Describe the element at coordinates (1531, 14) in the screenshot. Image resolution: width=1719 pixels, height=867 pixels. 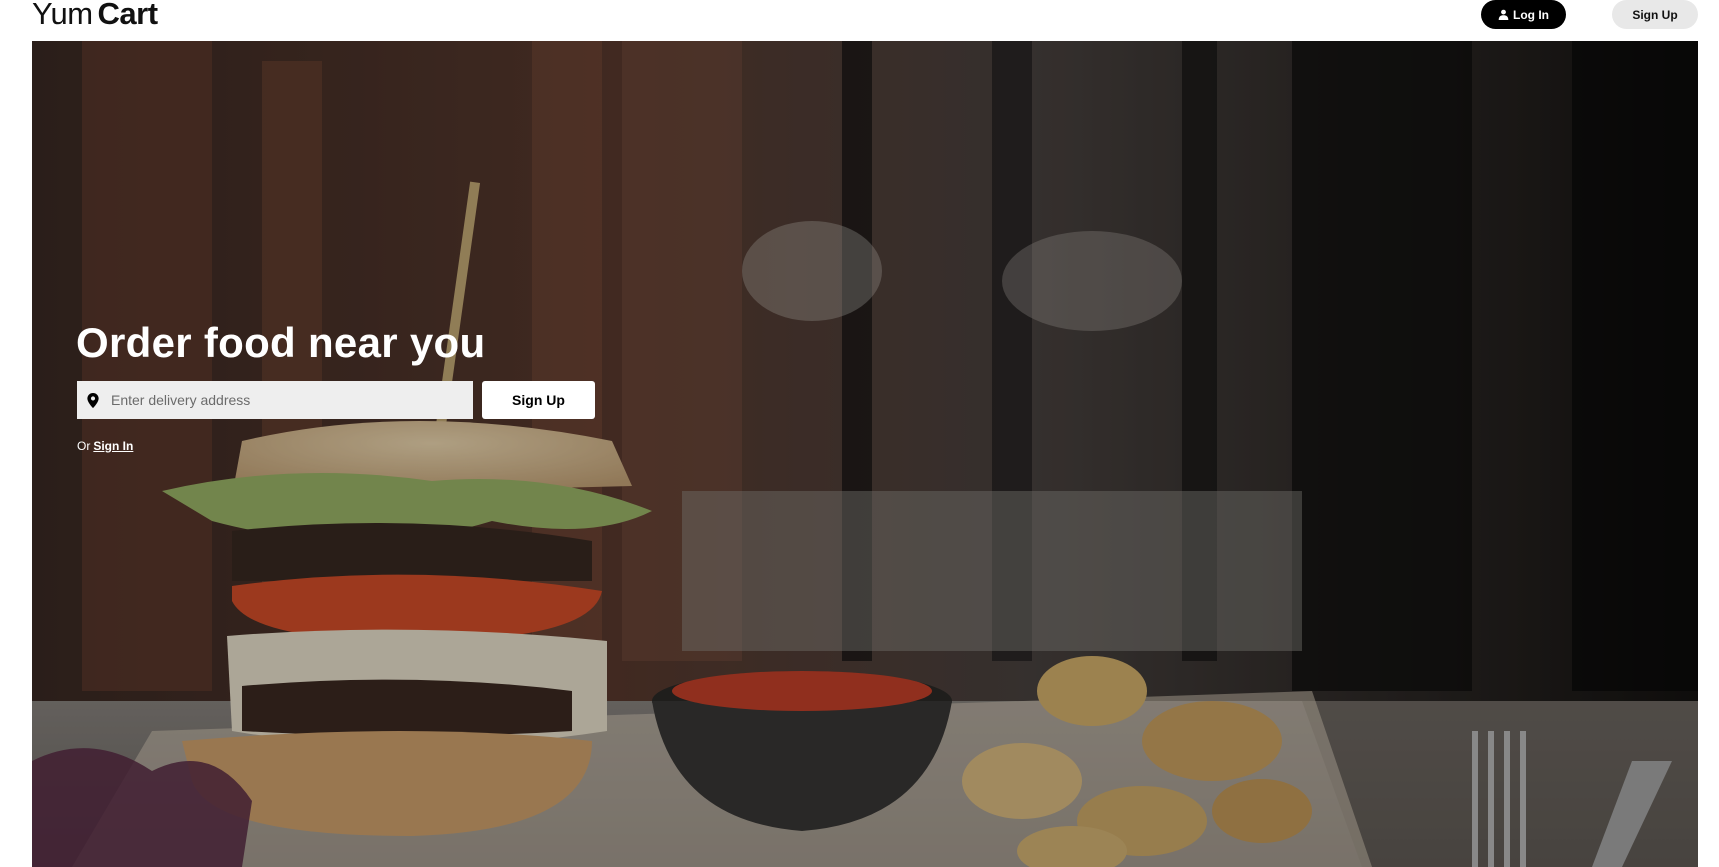
I see `login-label: Log In` at that location.